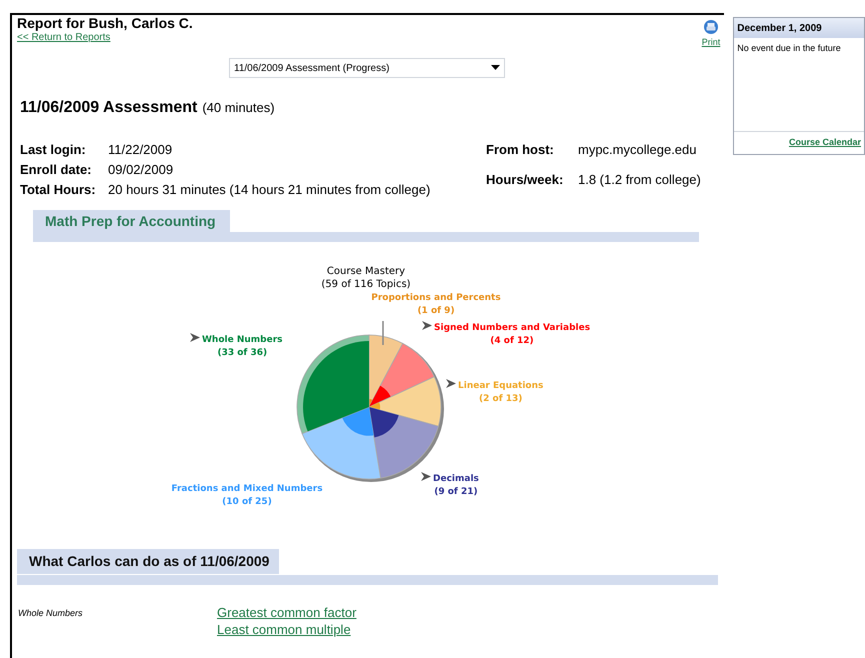 The image size is (865, 658). Describe the element at coordinates (56, 169) in the screenshot. I see `info-label: Enroll date:` at that location.